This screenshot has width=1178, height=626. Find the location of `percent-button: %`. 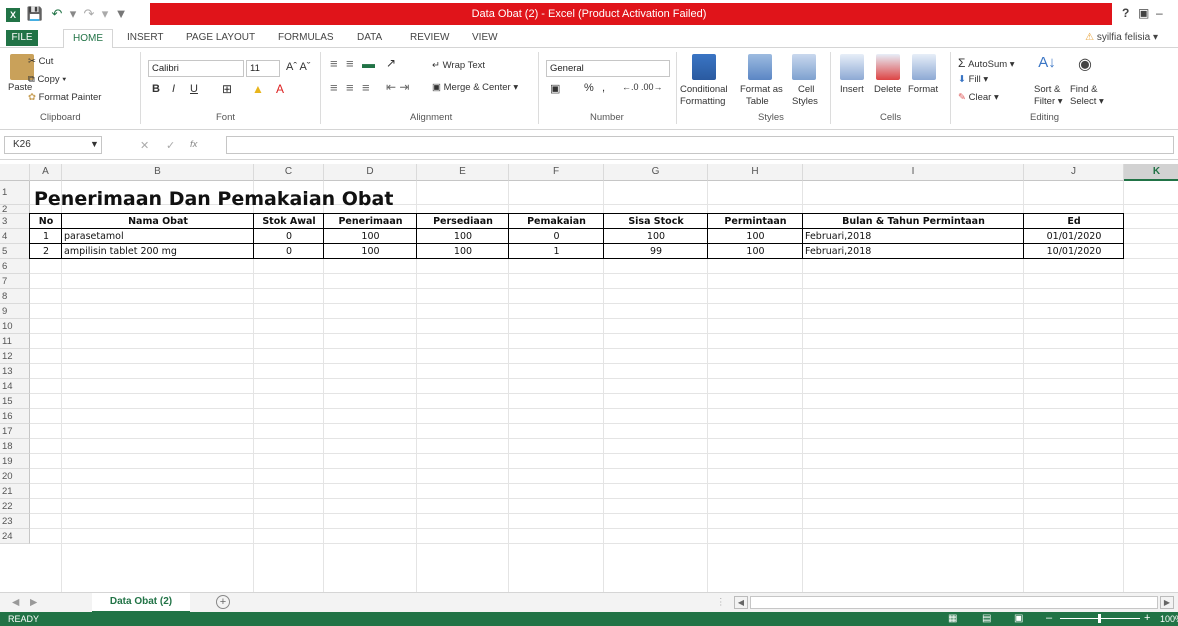

percent-button: % is located at coordinates (589, 88).